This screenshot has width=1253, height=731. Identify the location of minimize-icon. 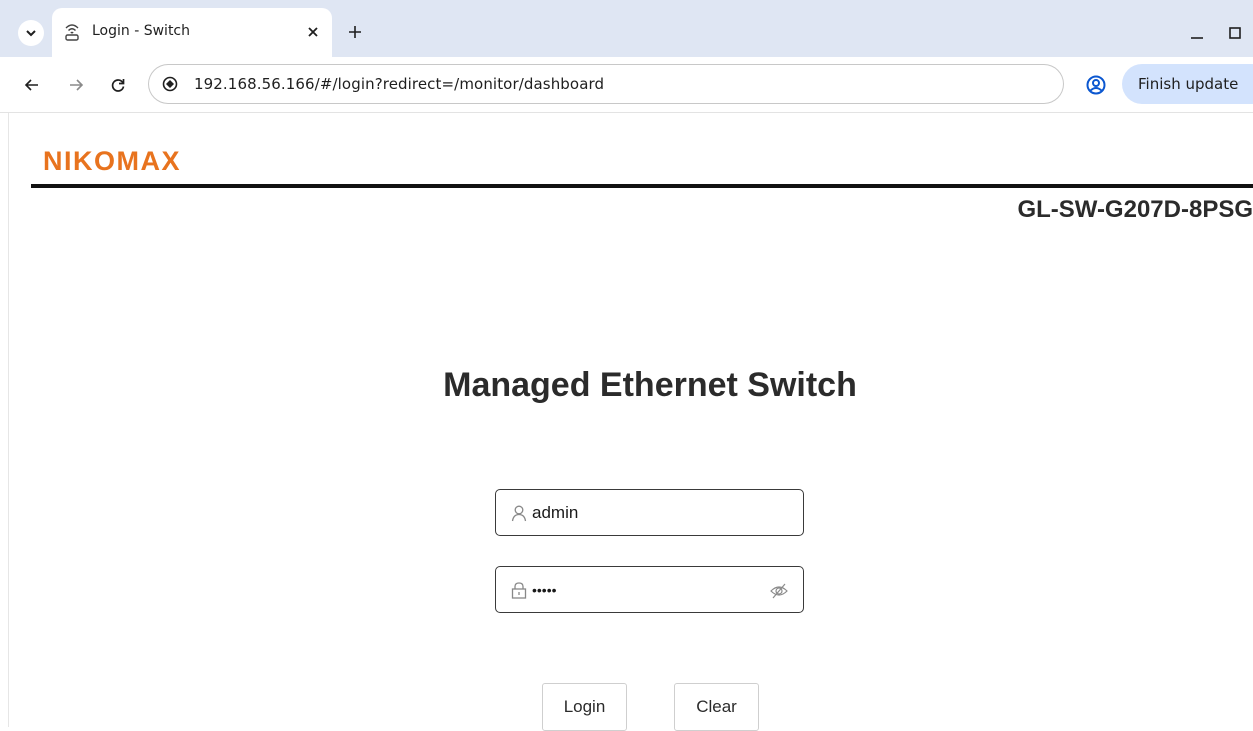
(1197, 33).